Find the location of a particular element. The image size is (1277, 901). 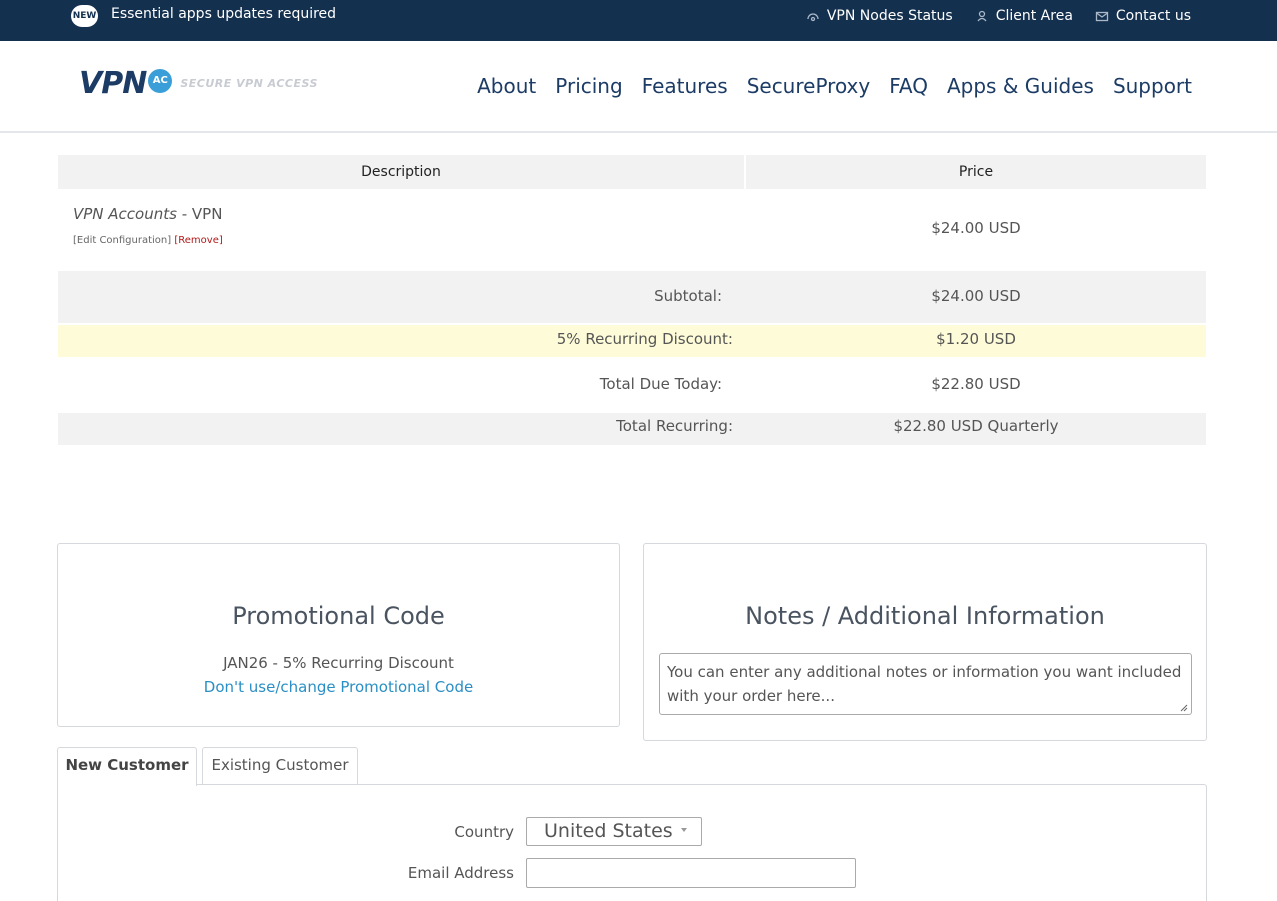

edit-configuration-link: [Edit Configuration] is located at coordinates (122, 240).